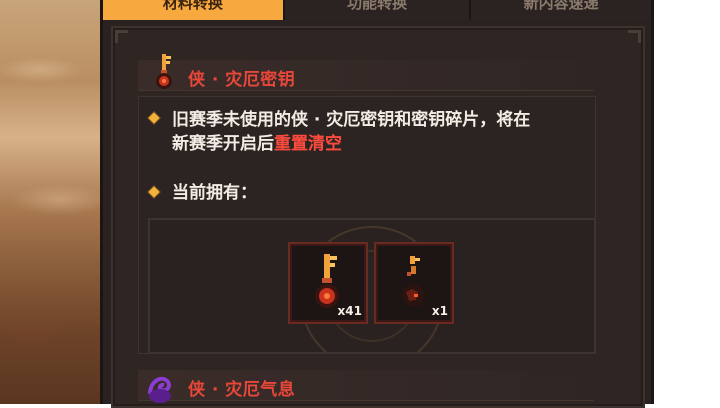  Describe the element at coordinates (414, 283) in the screenshot. I see `item-slot-key-fragment: x1` at that location.